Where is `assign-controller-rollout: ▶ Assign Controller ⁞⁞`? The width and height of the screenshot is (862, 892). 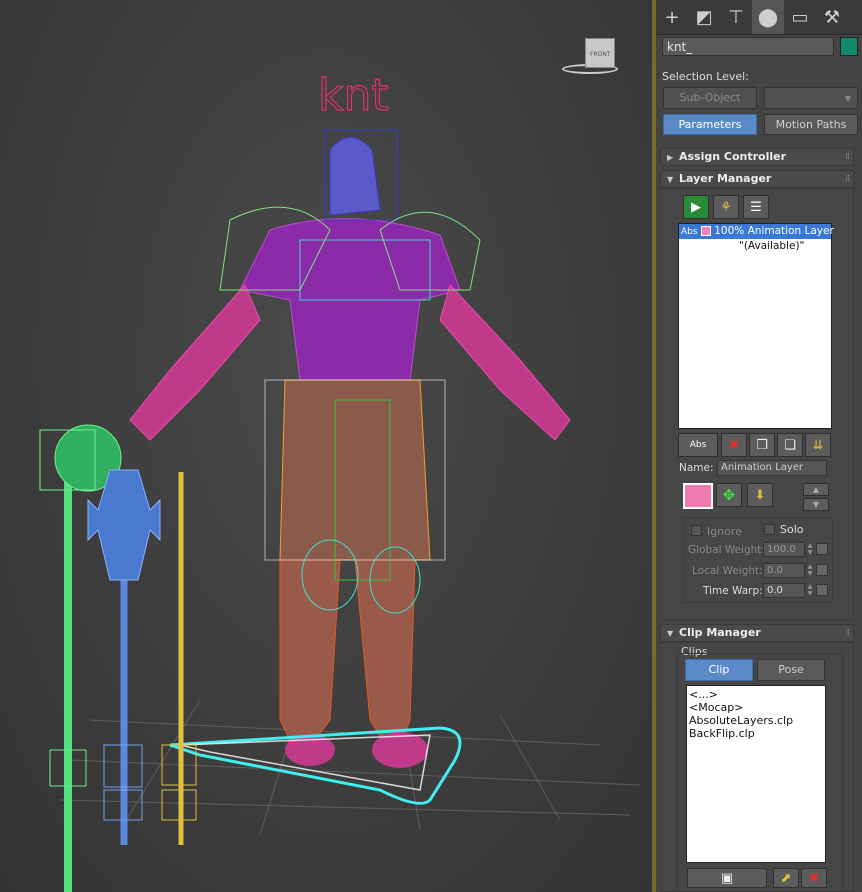 assign-controller-rollout: ▶ Assign Controller ⁞⁞ is located at coordinates (757, 157).